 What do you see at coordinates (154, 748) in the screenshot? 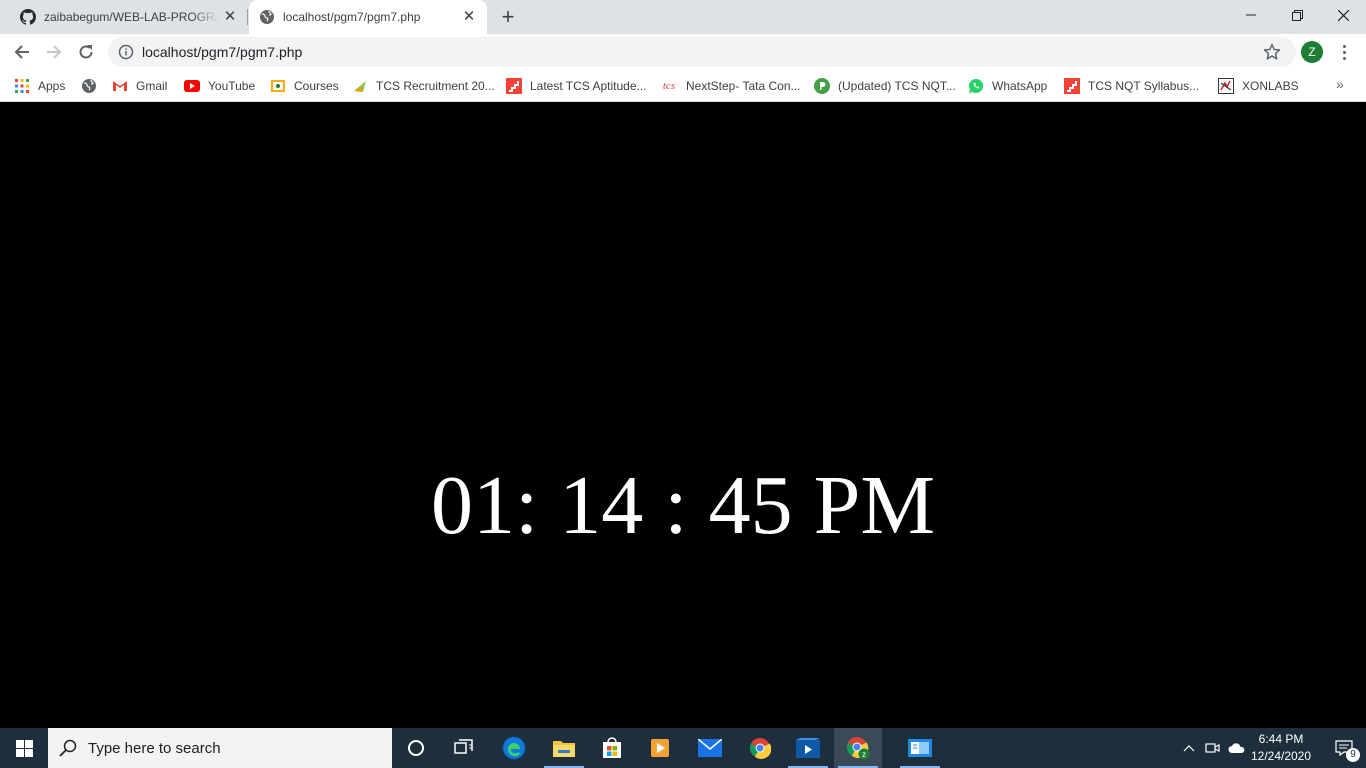
I see `search-placeholder: Type here to search` at bounding box center [154, 748].